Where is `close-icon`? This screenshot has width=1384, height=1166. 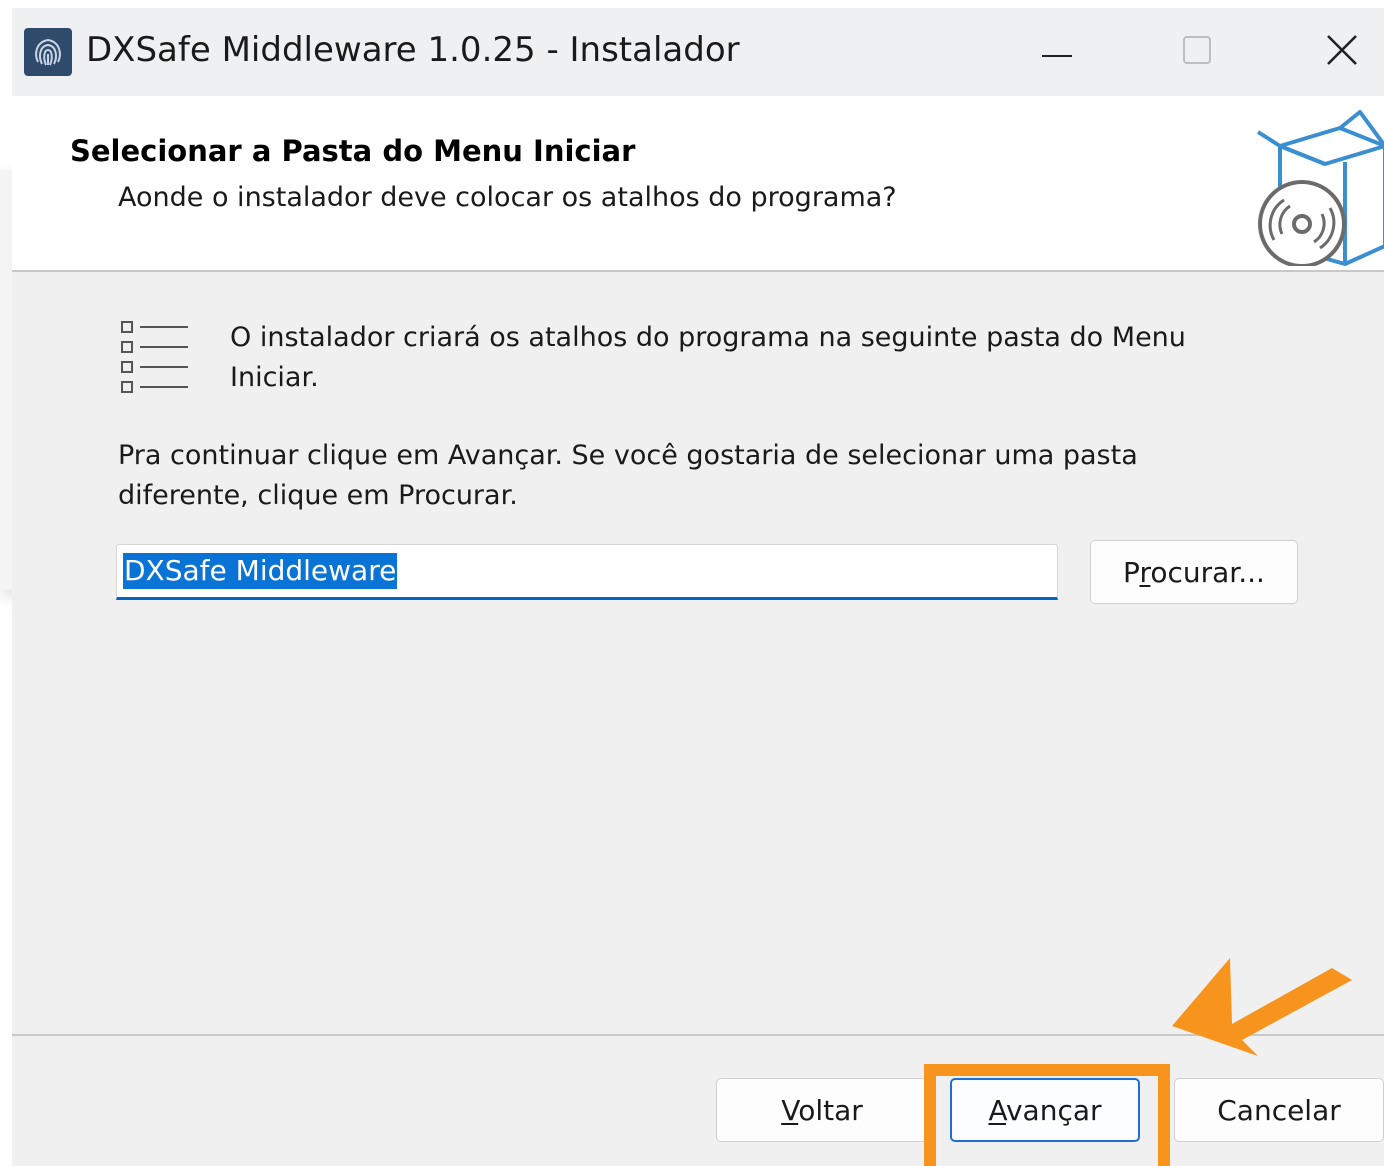
close-icon is located at coordinates (1342, 52).